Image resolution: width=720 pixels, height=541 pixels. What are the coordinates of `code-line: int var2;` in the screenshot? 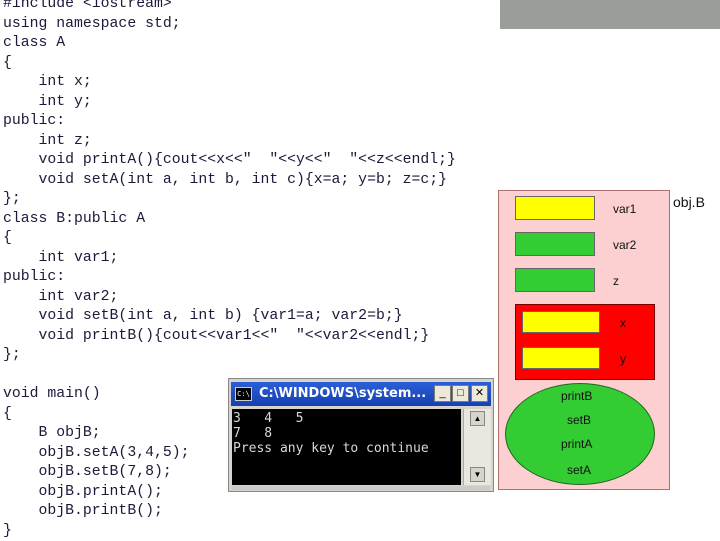 It's located at (229, 298).